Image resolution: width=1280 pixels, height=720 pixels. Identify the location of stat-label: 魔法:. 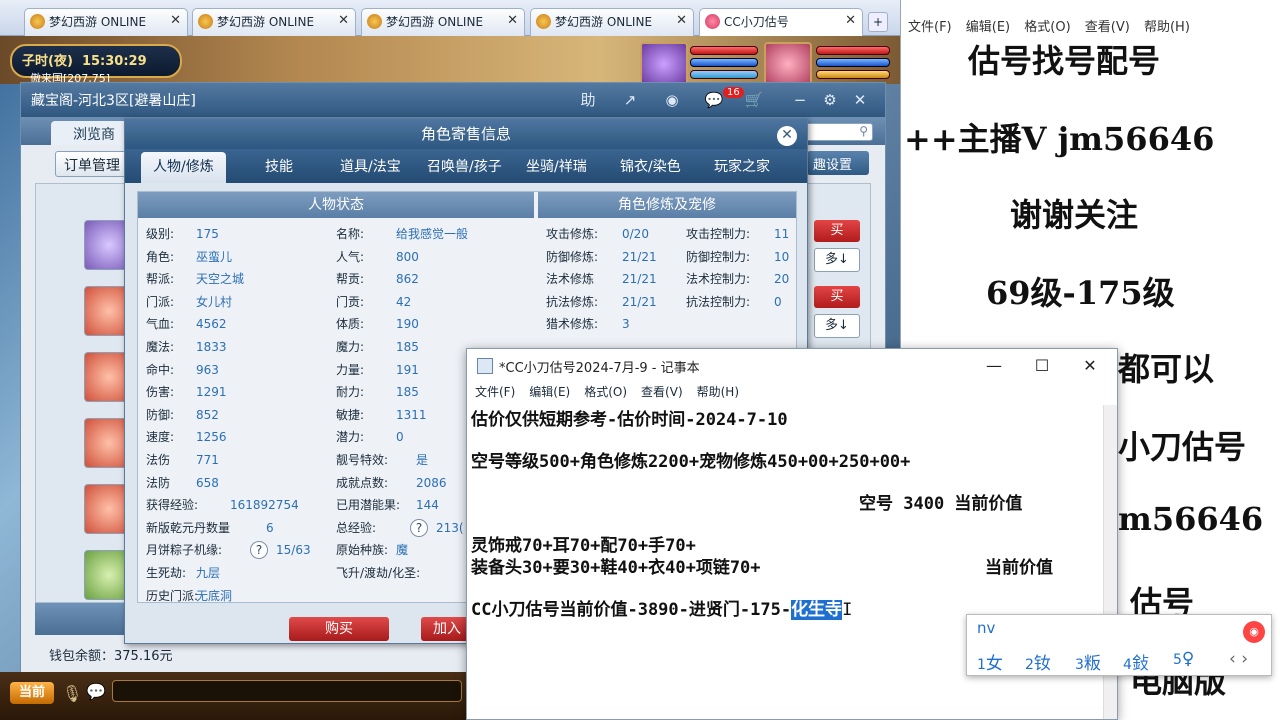
(160, 347).